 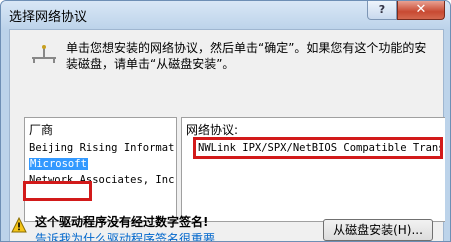 I want to click on driver-signing-link: 告诉我为什么驱动程序签名很重要, so click(x=125, y=235).